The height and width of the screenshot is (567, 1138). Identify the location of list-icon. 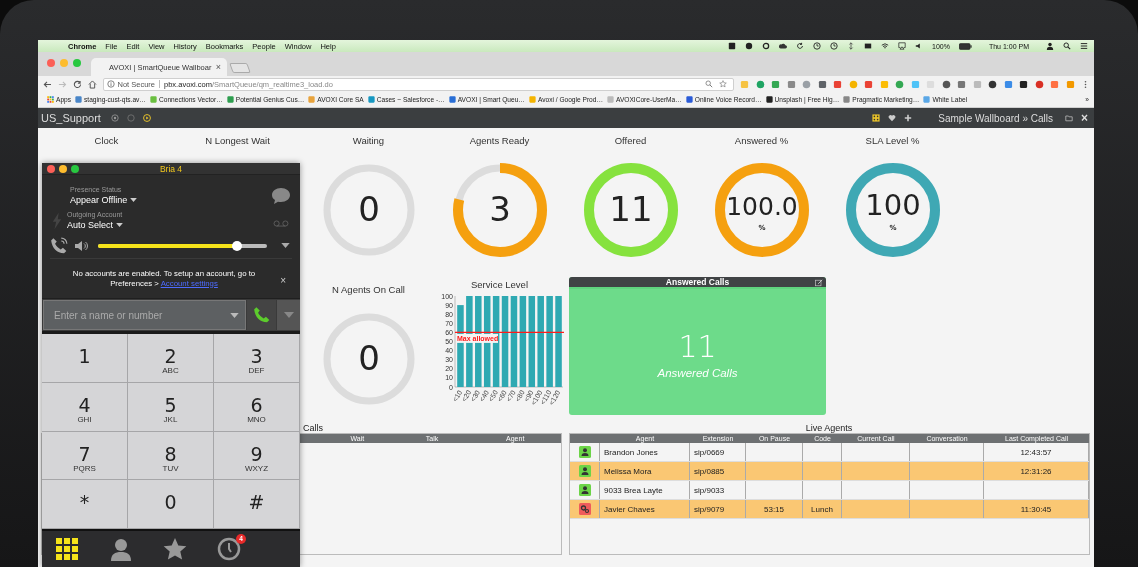
(1084, 46).